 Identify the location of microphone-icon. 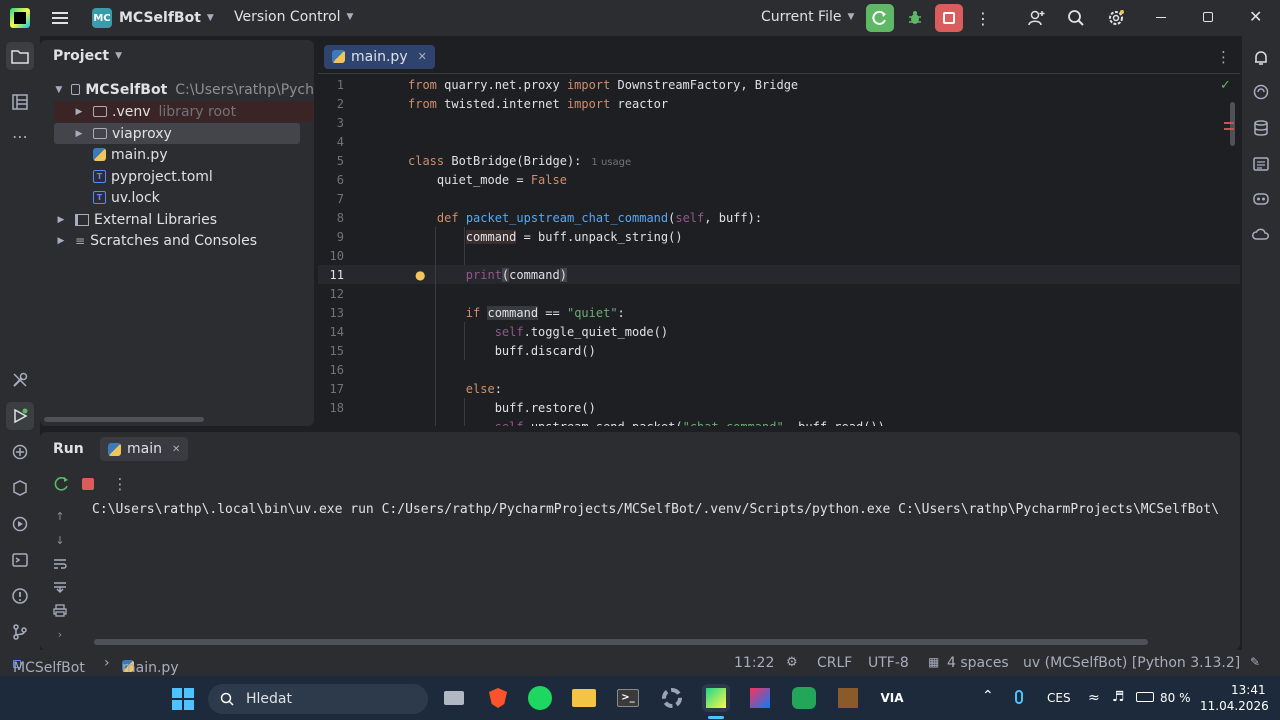
(1019, 697).